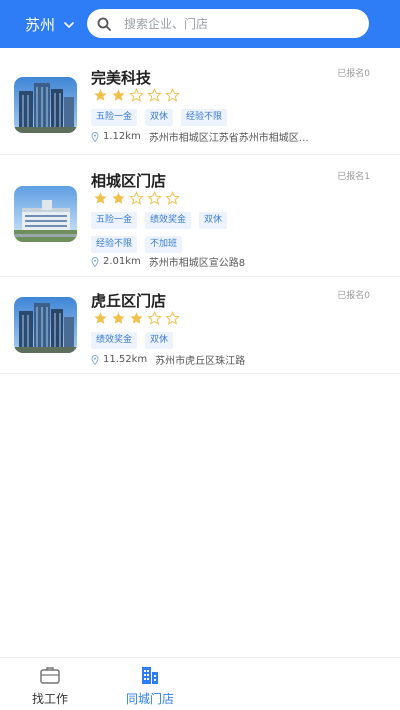 This screenshot has width=400, height=710. Describe the element at coordinates (221, 340) in the screenshot. I see `benefit-tags: 绩效奖金 双休` at that location.